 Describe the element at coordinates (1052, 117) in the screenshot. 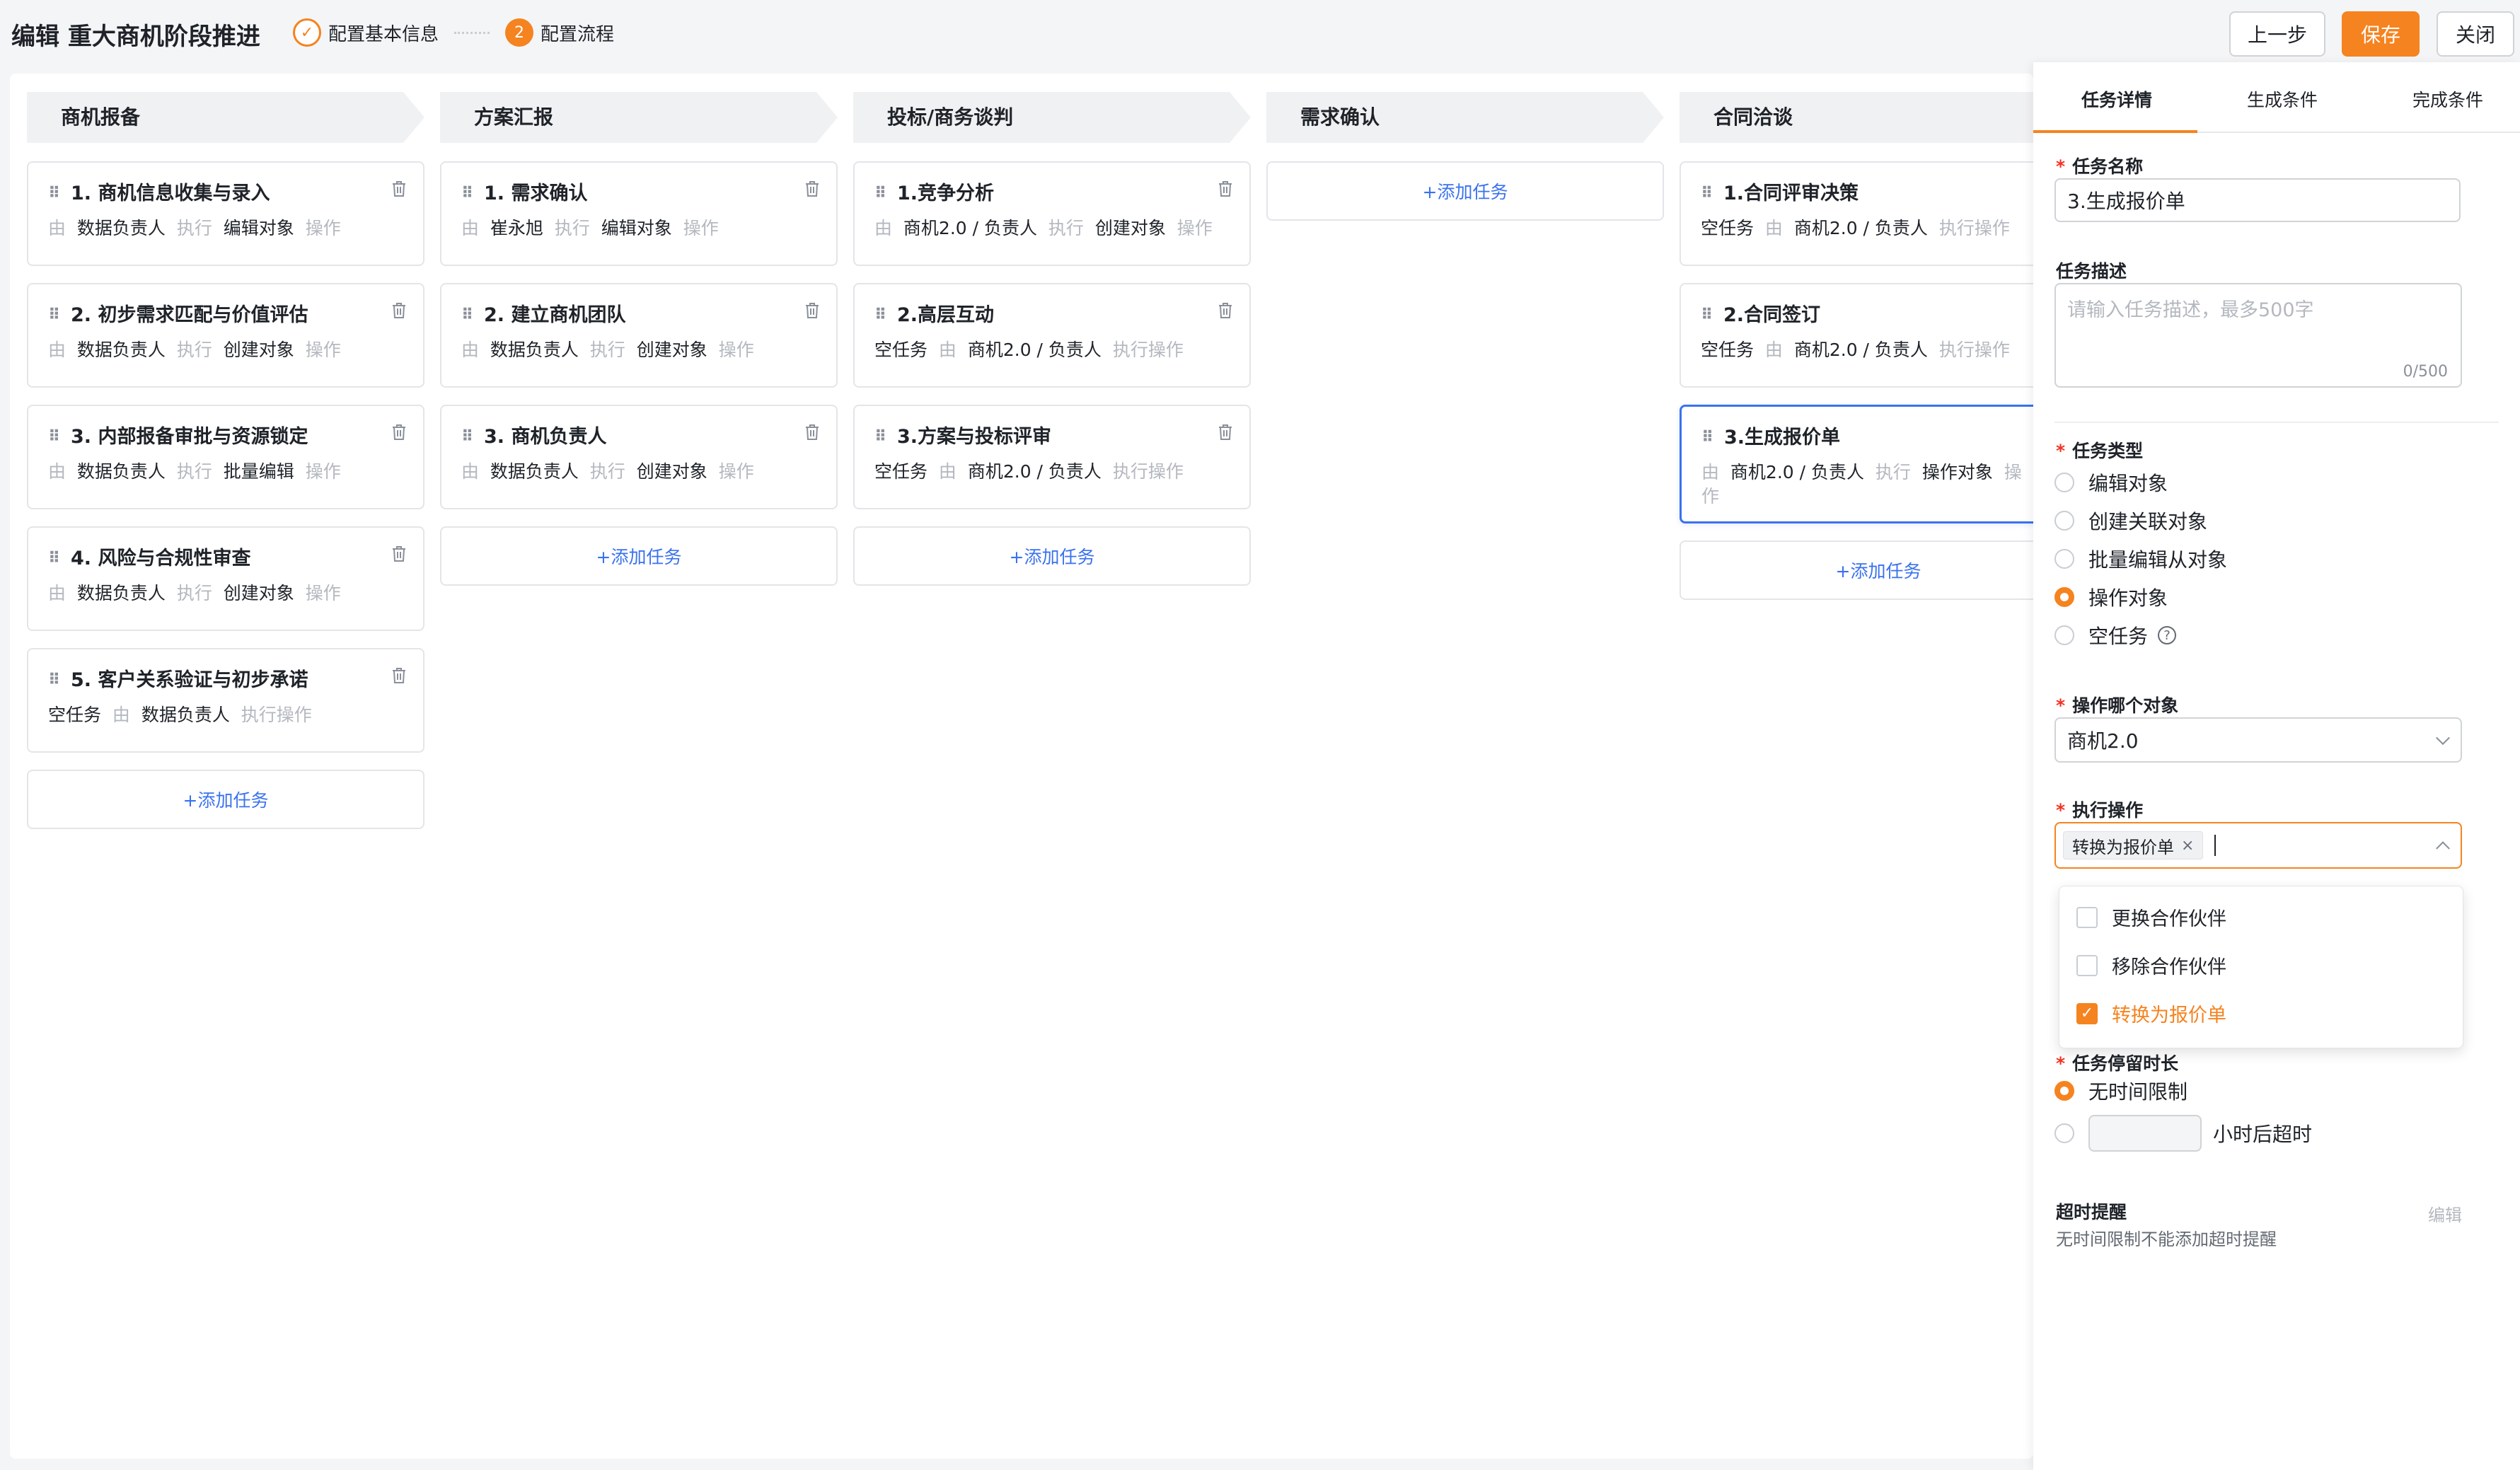

I see `stage-header: 投标/商务谈判` at that location.